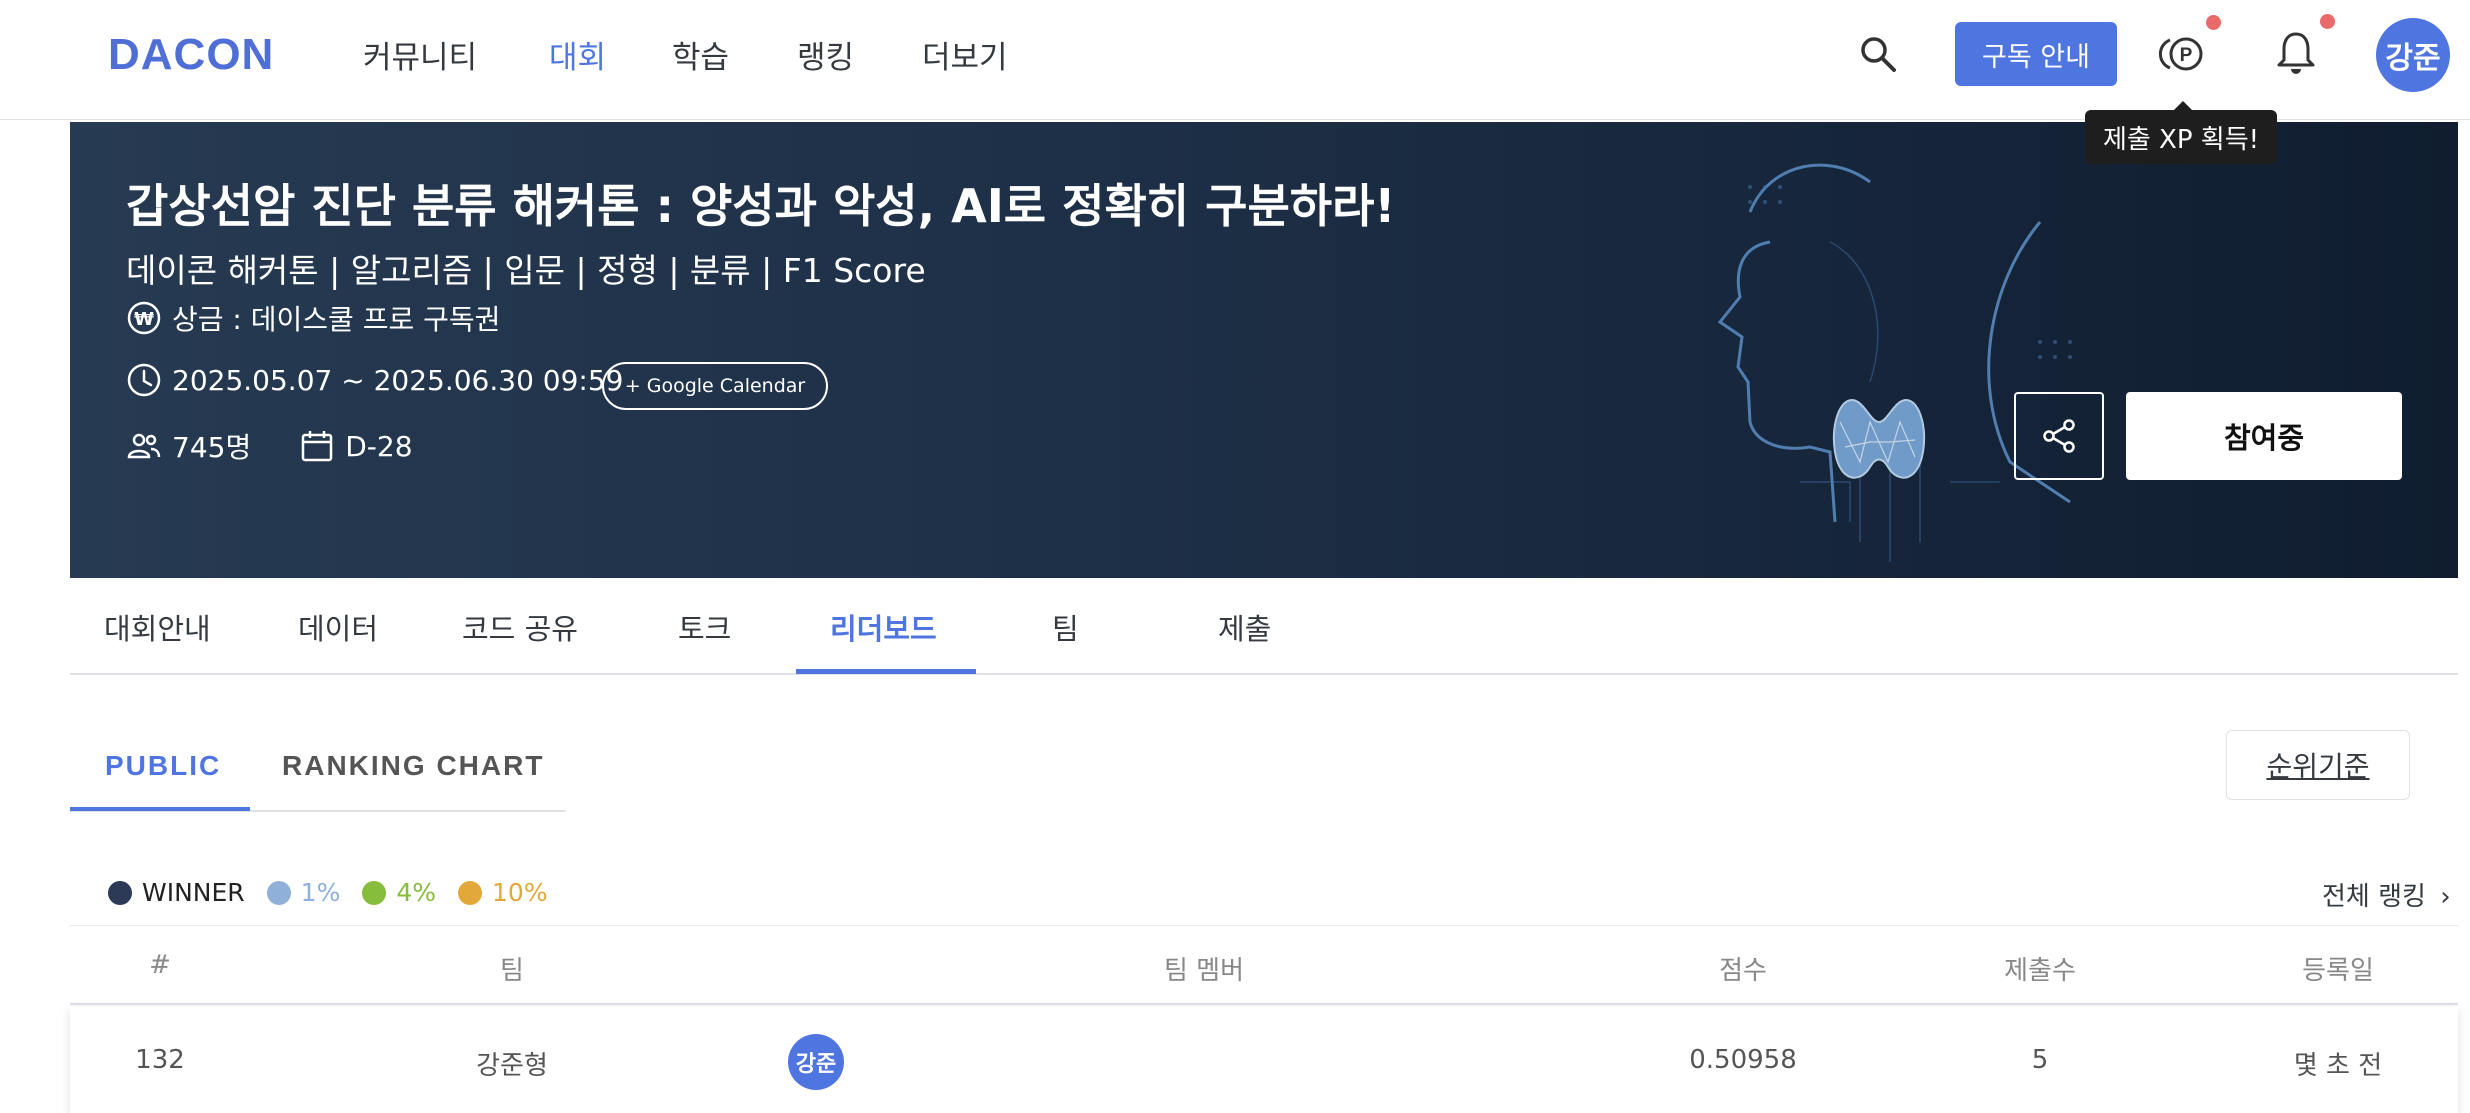 The image size is (2470, 1113). I want to click on ranking-criteria-button: 순위기준, so click(2318, 765).